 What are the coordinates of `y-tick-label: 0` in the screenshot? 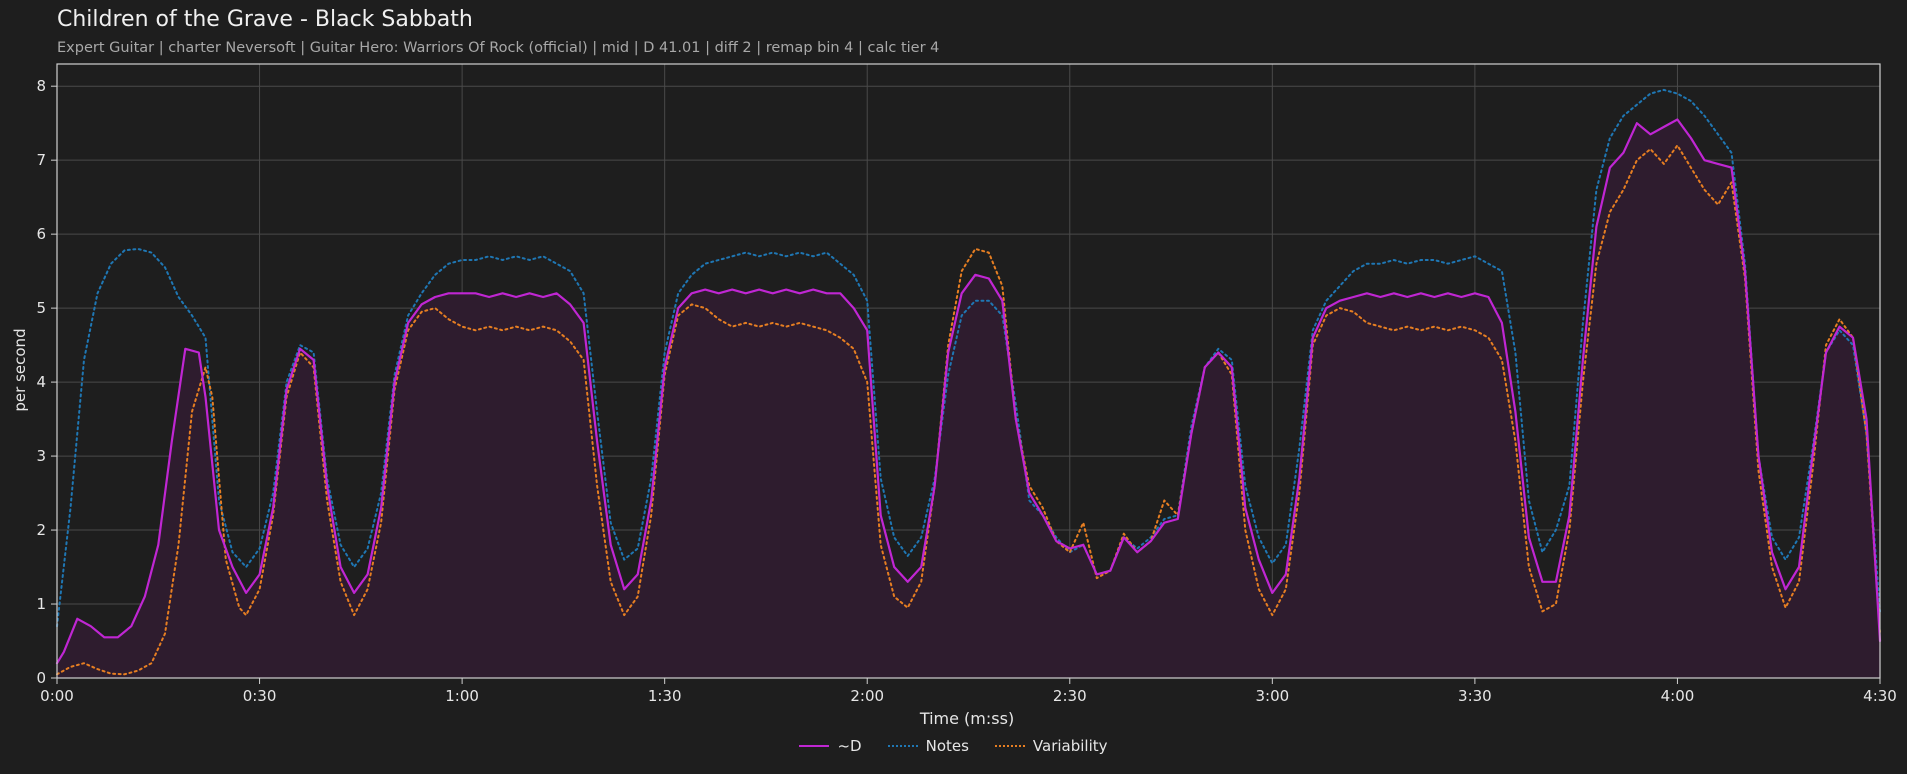 It's located at (41, 678).